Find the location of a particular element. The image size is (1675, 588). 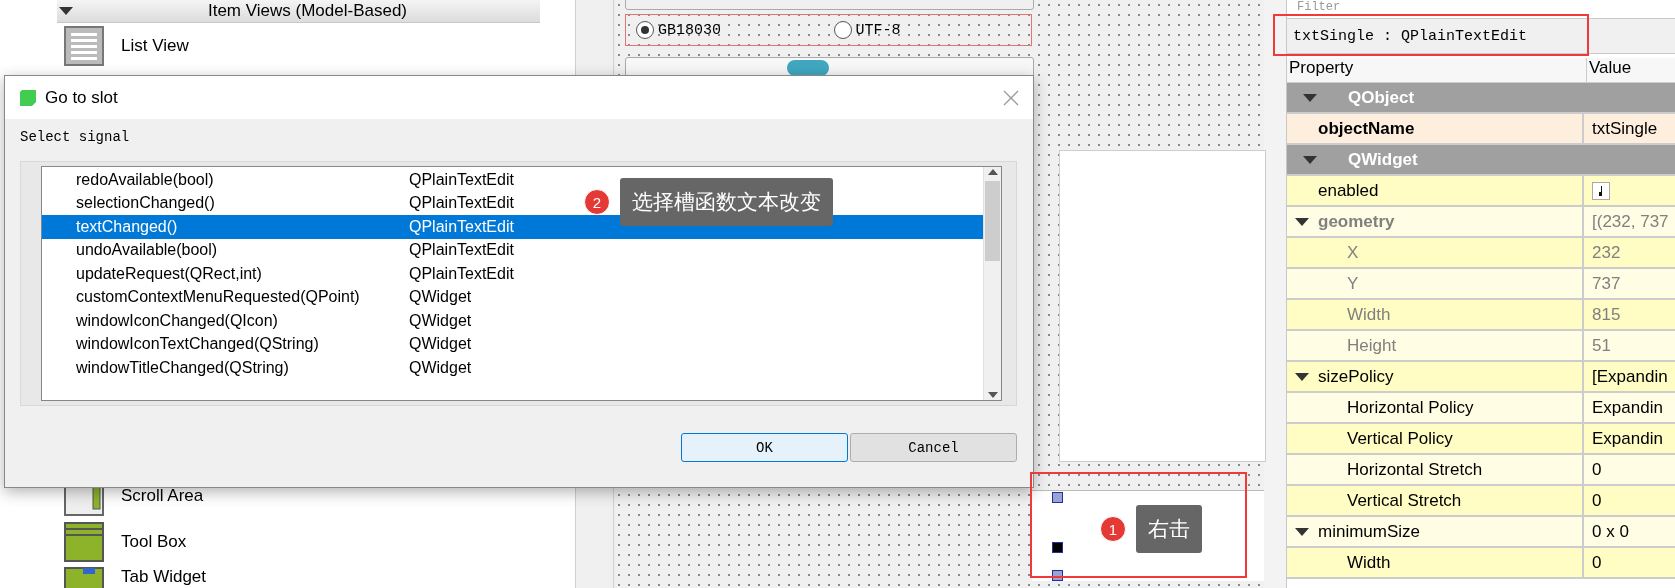

annotation-tooltip: 选择槽函数文本改变 is located at coordinates (726, 202).